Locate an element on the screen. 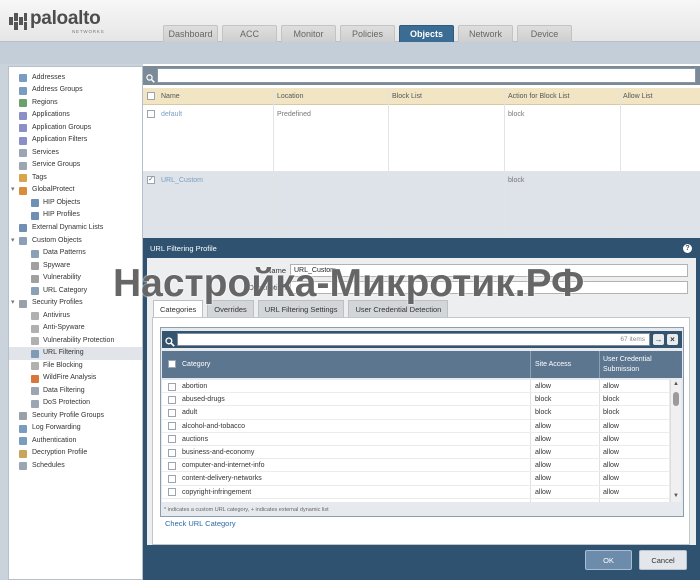  ok-button: OK is located at coordinates (608, 560).